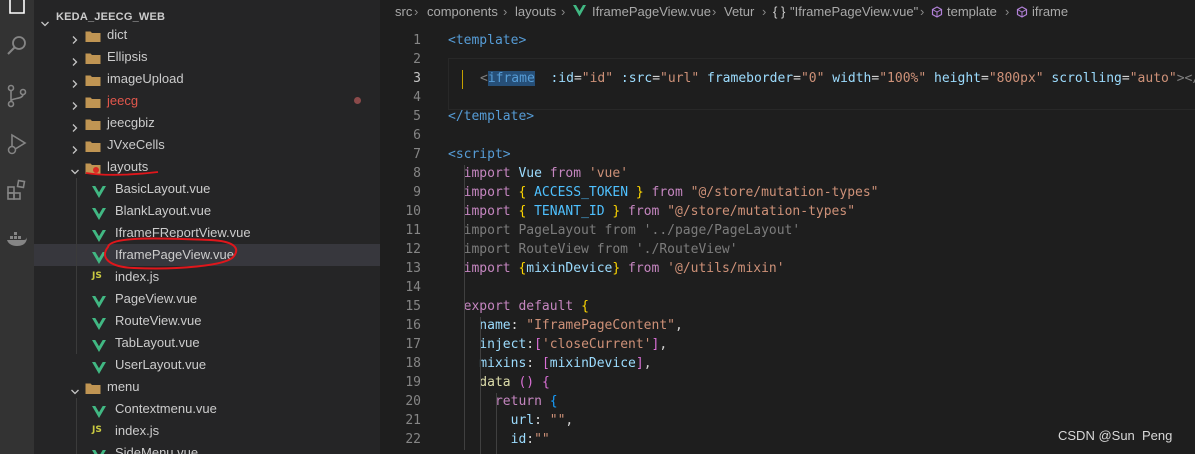 The width and height of the screenshot is (1195, 454). What do you see at coordinates (413, 268) in the screenshot?
I see `line-number: 13` at bounding box center [413, 268].